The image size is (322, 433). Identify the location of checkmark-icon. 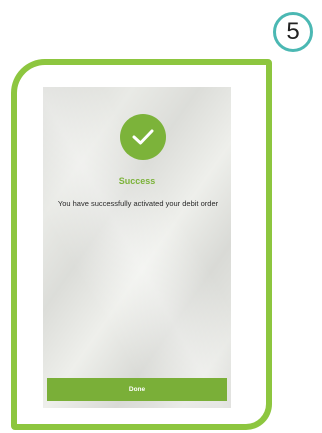
(143, 137).